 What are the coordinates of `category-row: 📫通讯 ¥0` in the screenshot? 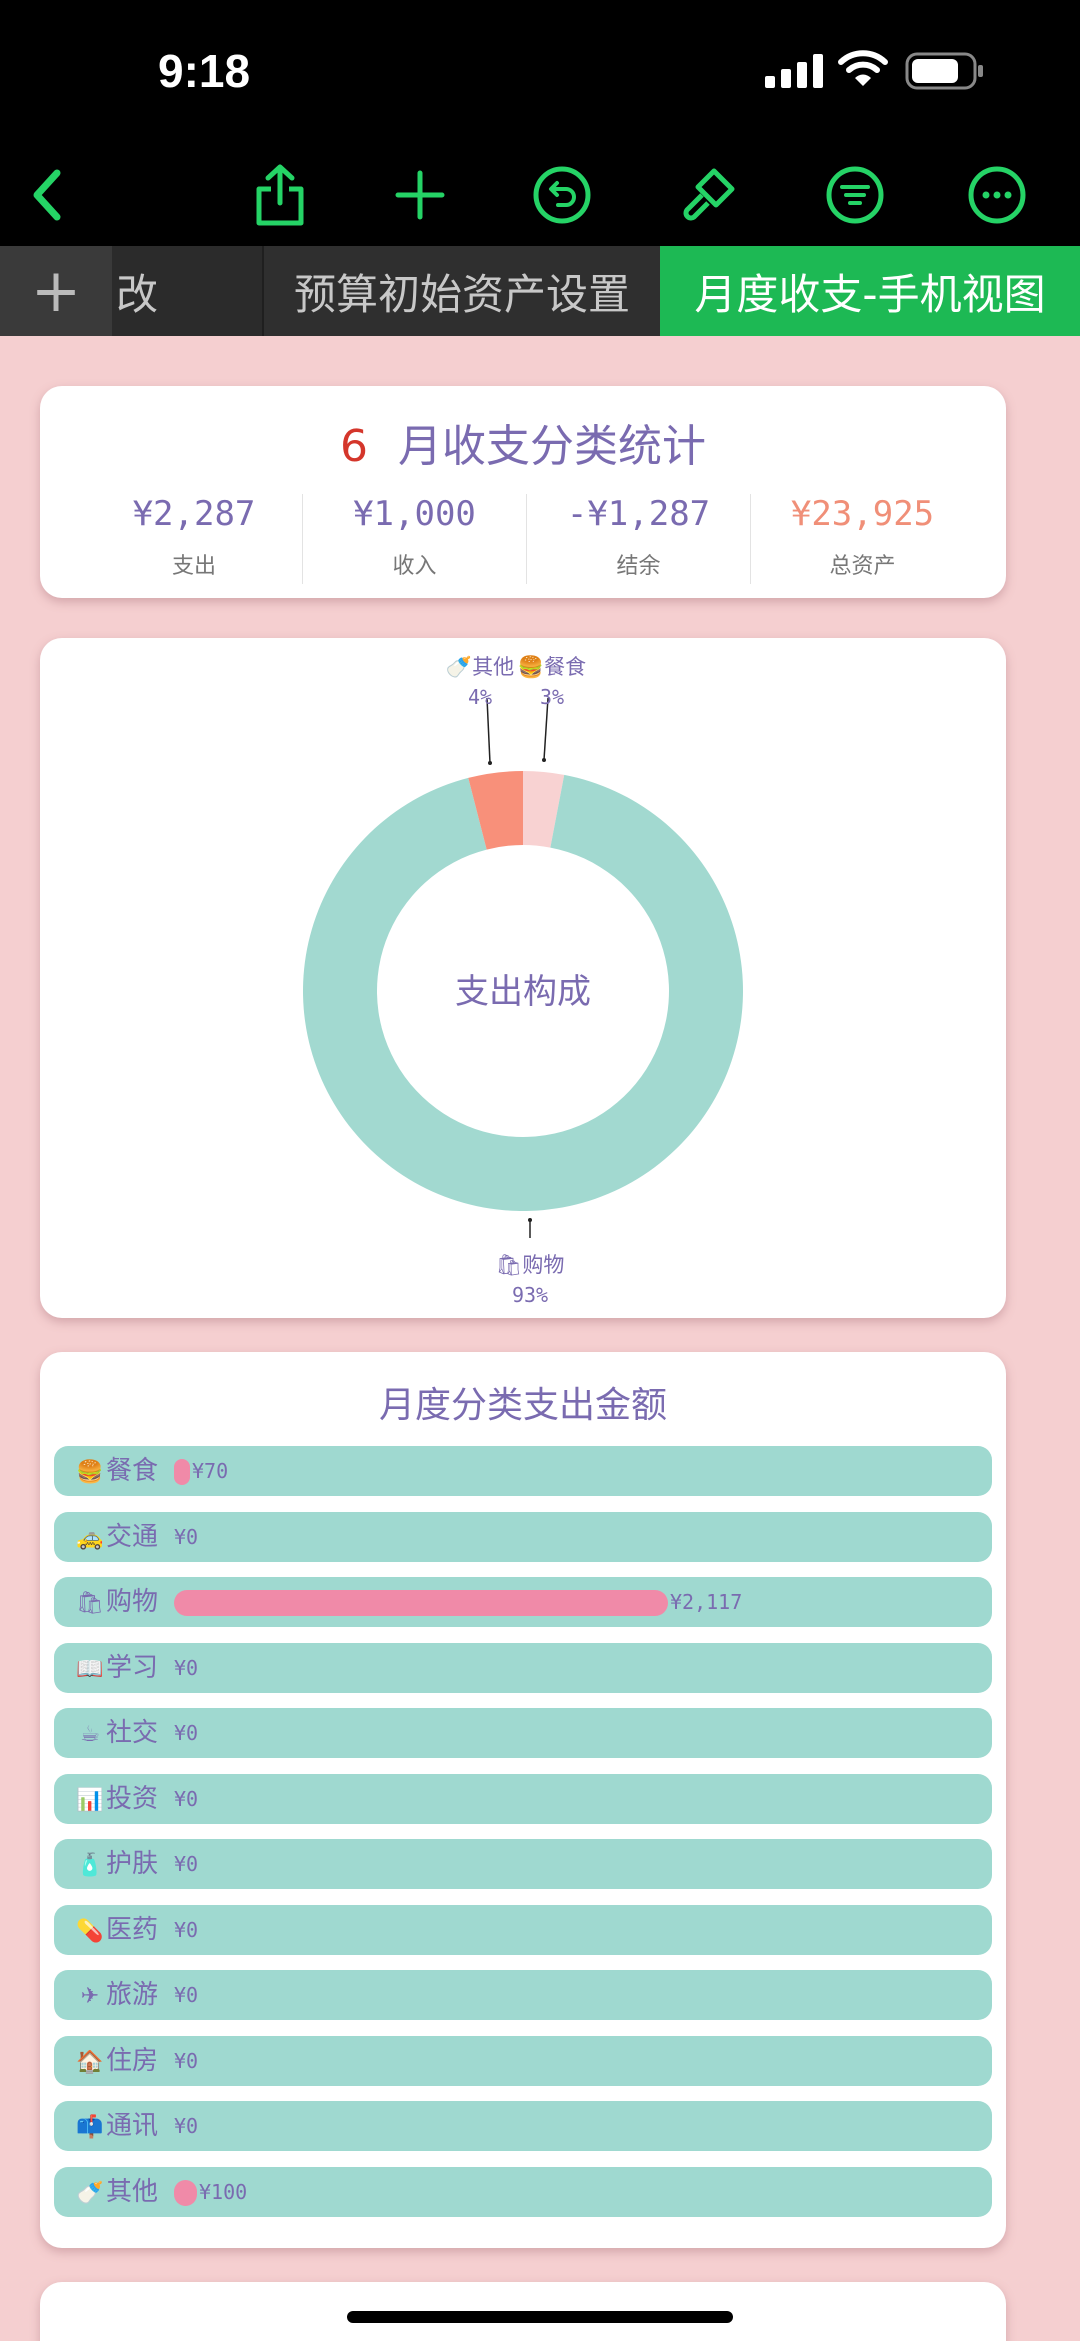 It's located at (523, 2126).